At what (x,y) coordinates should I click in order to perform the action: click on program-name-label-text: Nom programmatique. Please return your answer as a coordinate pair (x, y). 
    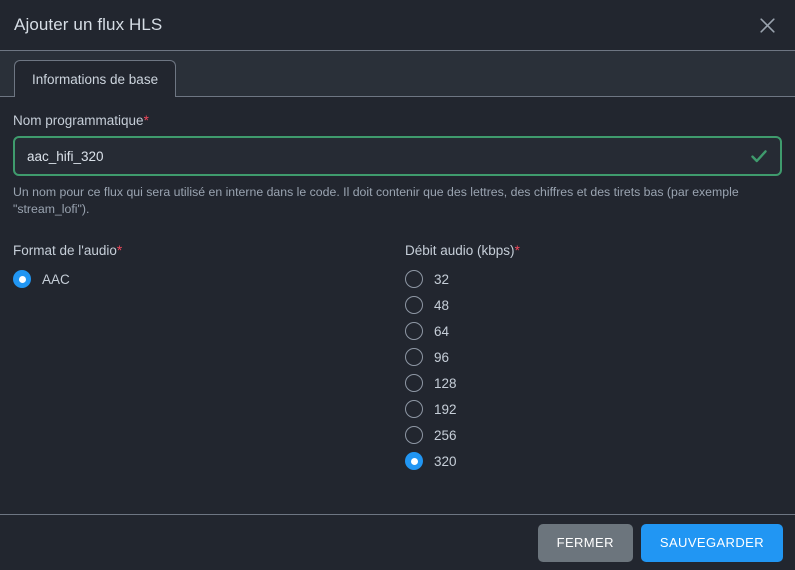
    Looking at the image, I should click on (78, 120).